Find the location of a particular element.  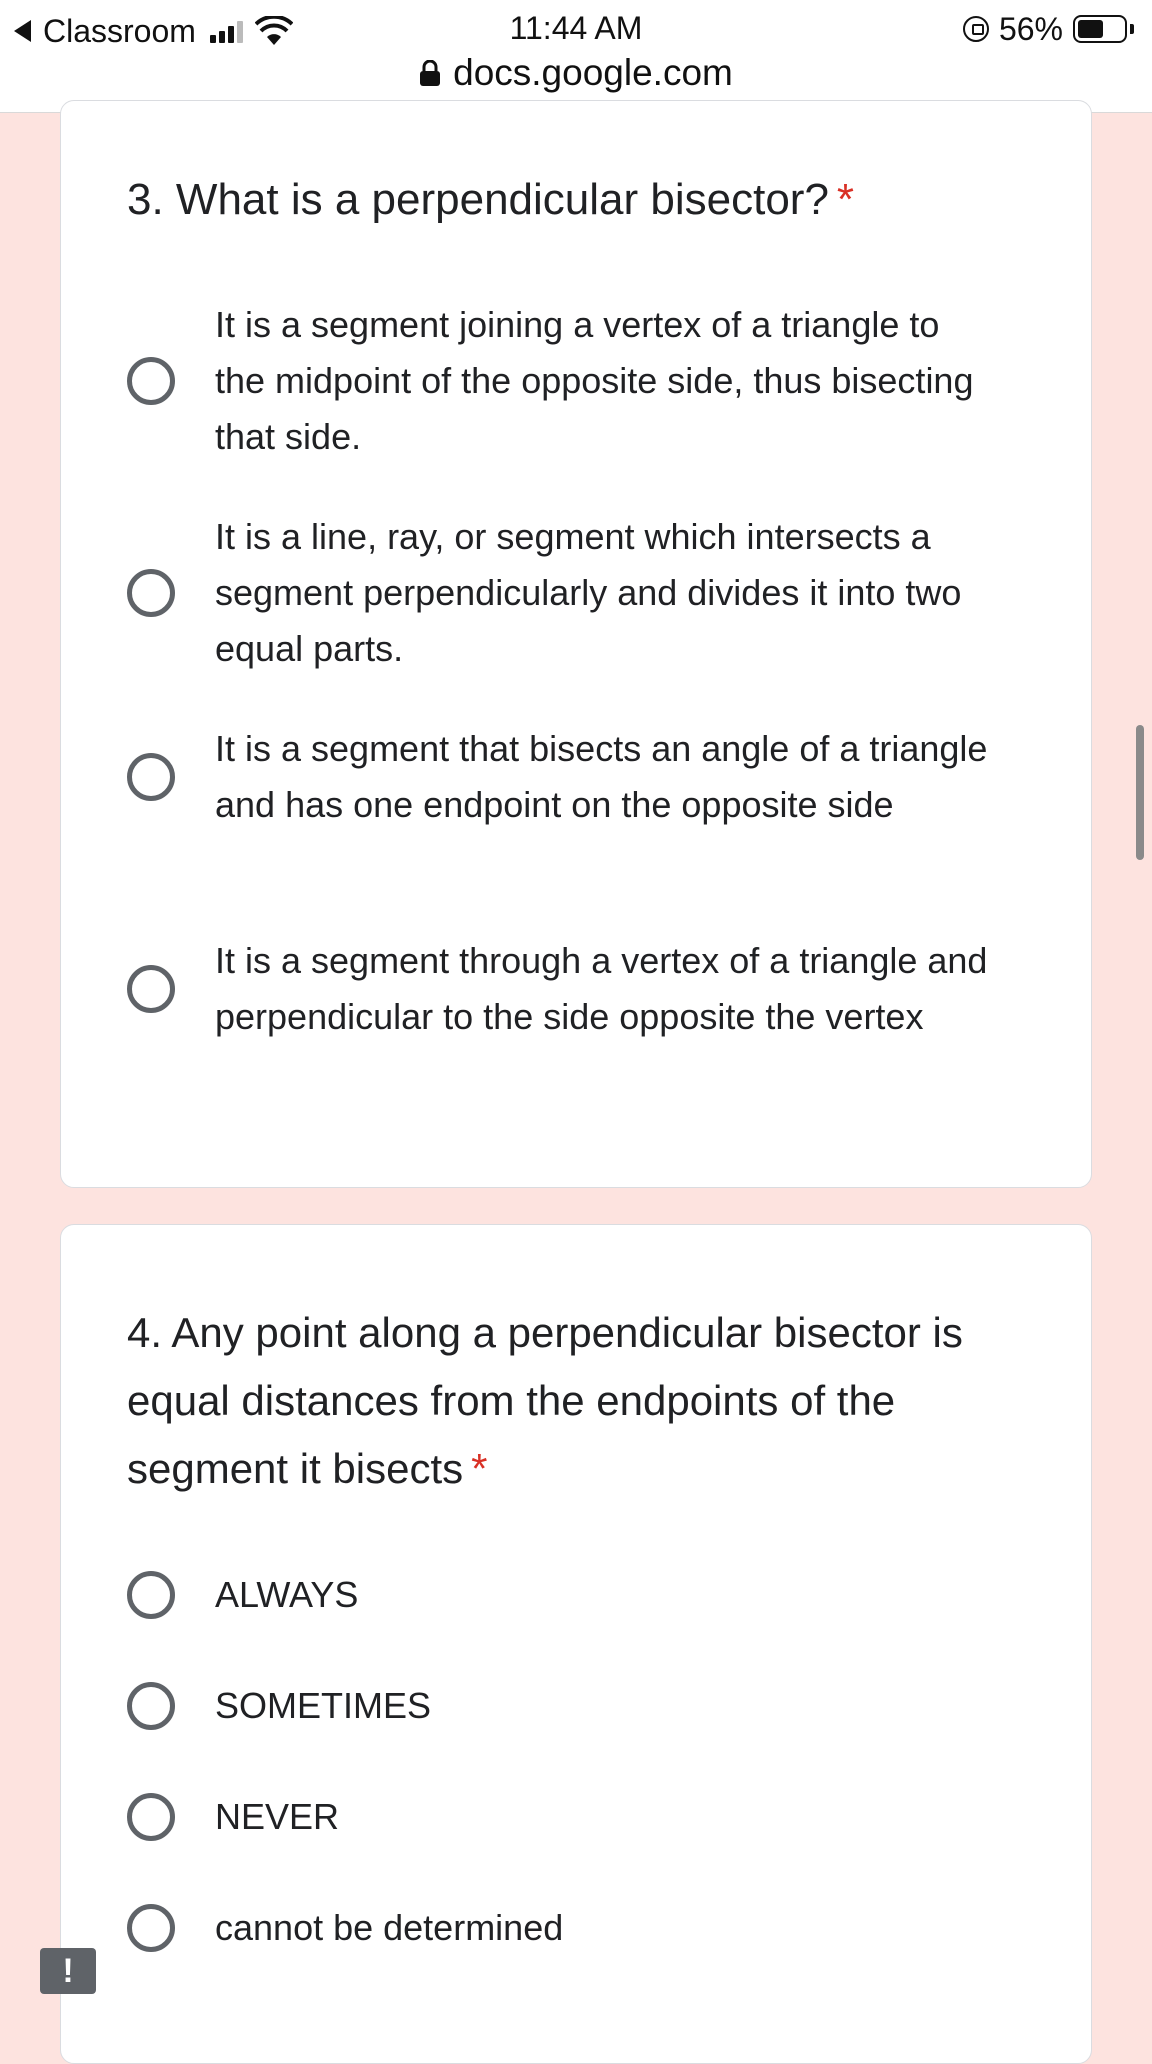

lock-icon is located at coordinates (430, 73).